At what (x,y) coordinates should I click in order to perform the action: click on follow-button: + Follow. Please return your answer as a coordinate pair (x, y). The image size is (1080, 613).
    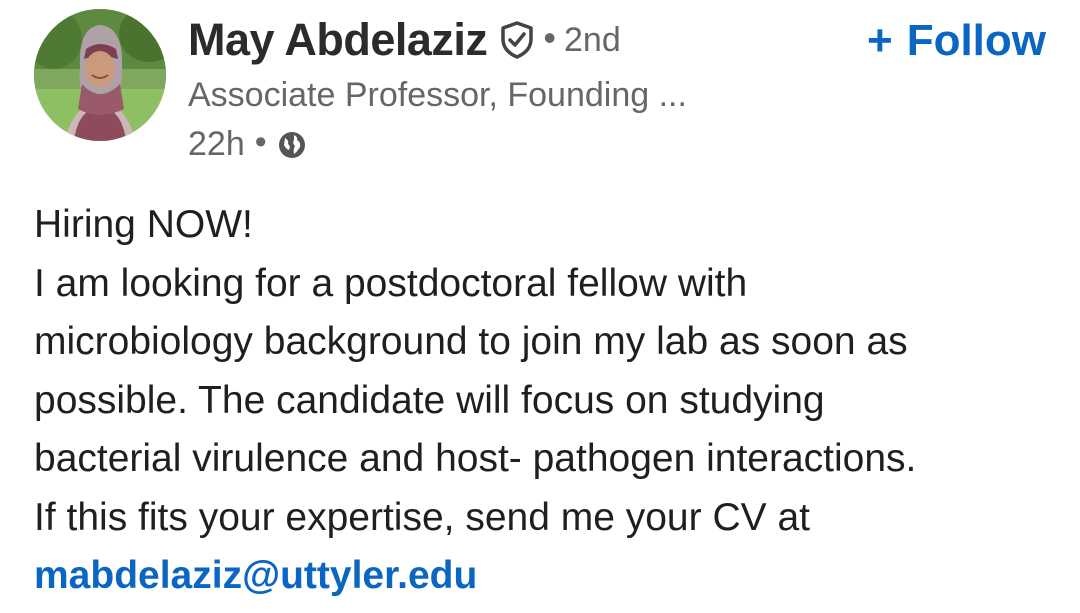
    Looking at the image, I should click on (956, 41).